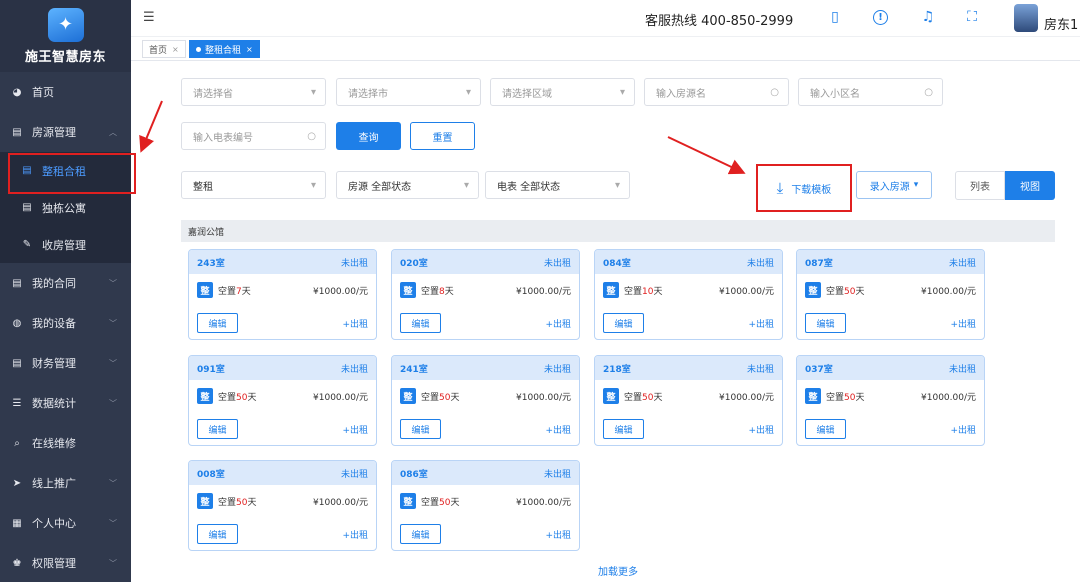 The width and height of the screenshot is (1080, 582). What do you see at coordinates (407, 185) in the screenshot?
I see `house-status-select: 房源 全部状态 ▾` at bounding box center [407, 185].